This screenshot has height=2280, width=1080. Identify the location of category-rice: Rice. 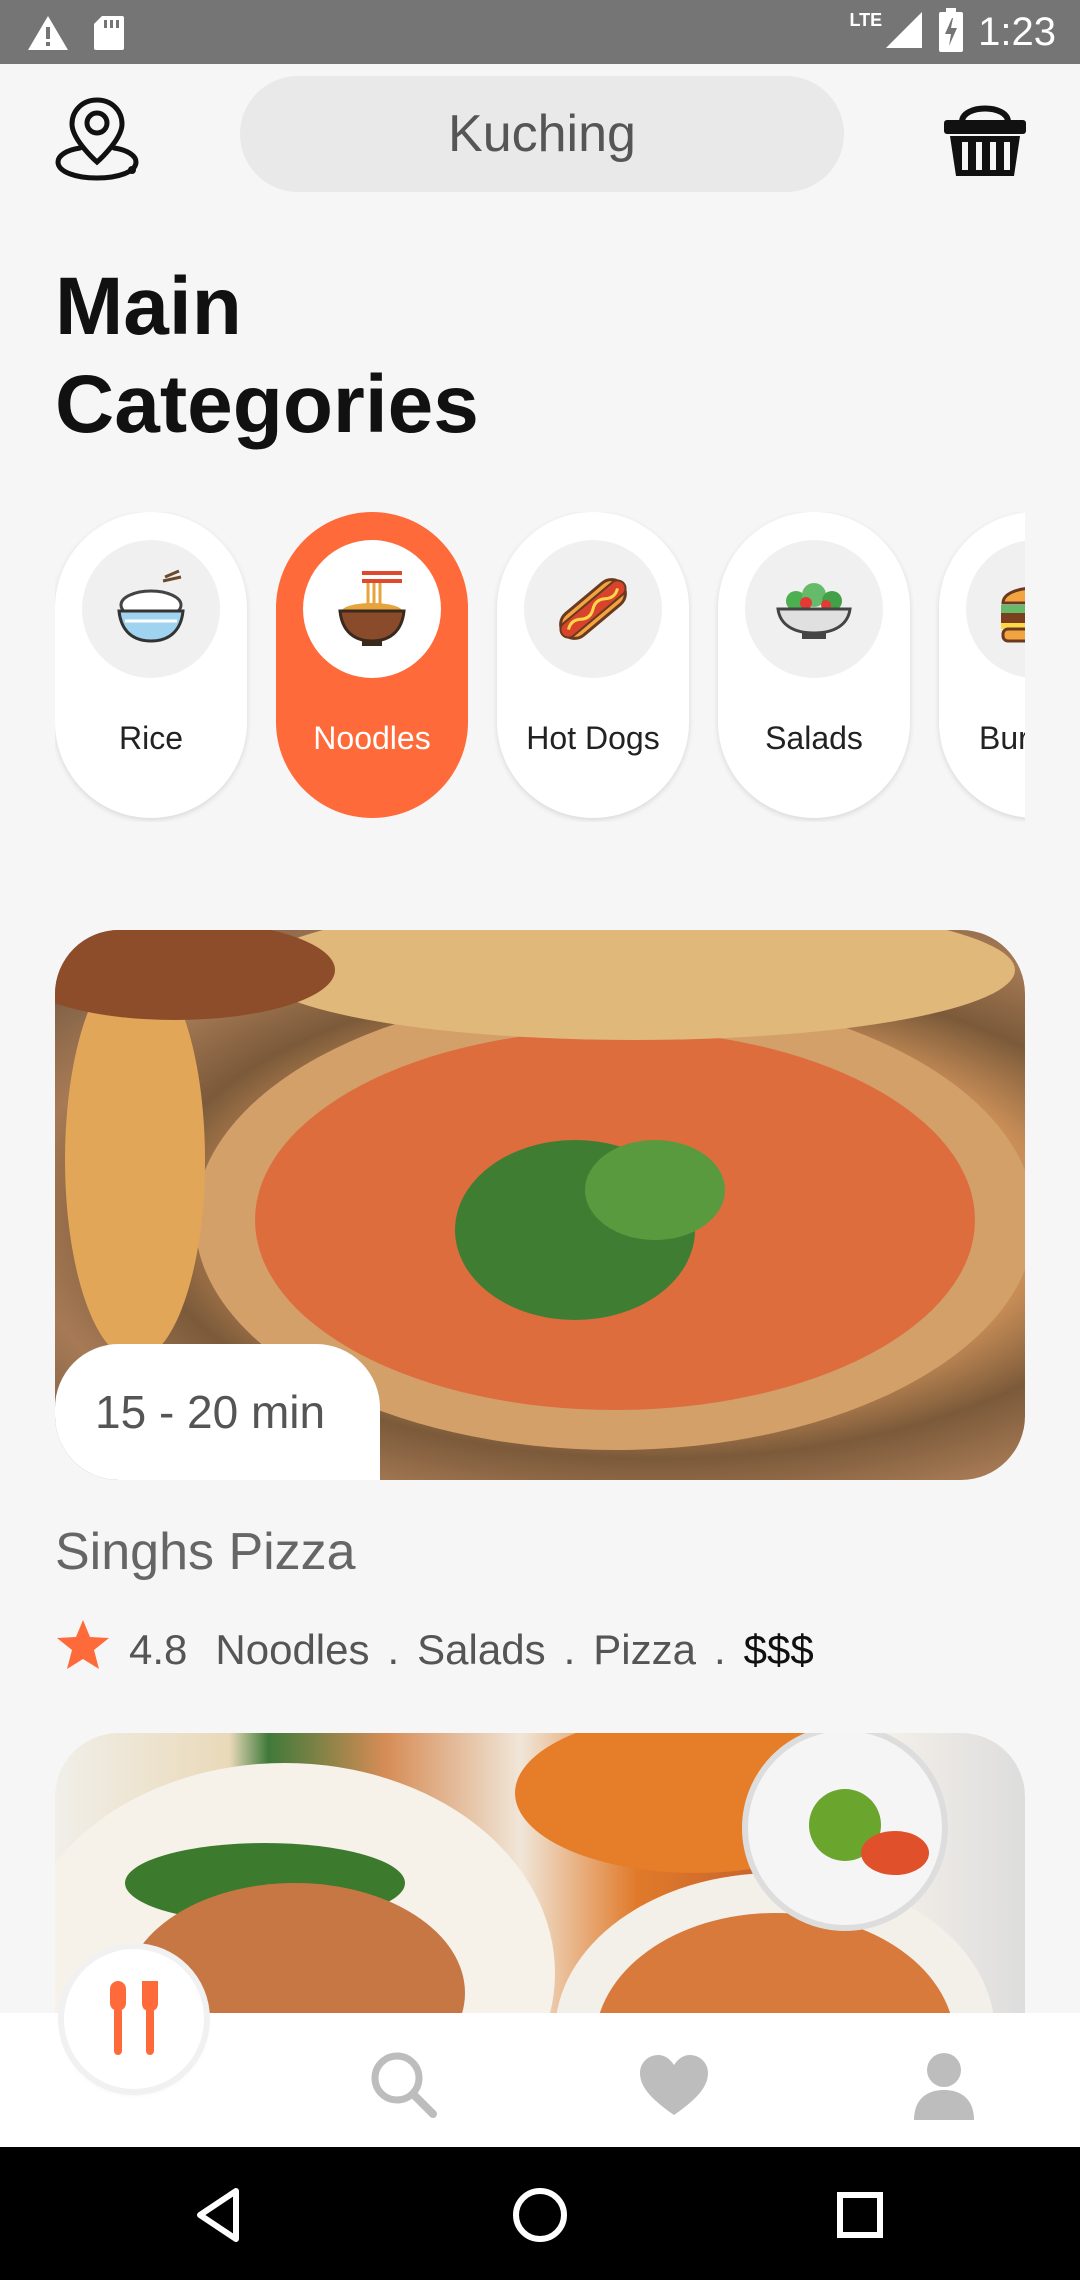
(151, 665).